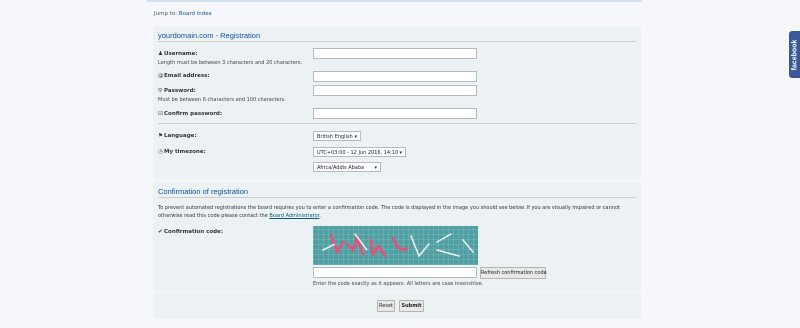  I want to click on confirmation-code-label: ✔Confirmation code:, so click(190, 232).